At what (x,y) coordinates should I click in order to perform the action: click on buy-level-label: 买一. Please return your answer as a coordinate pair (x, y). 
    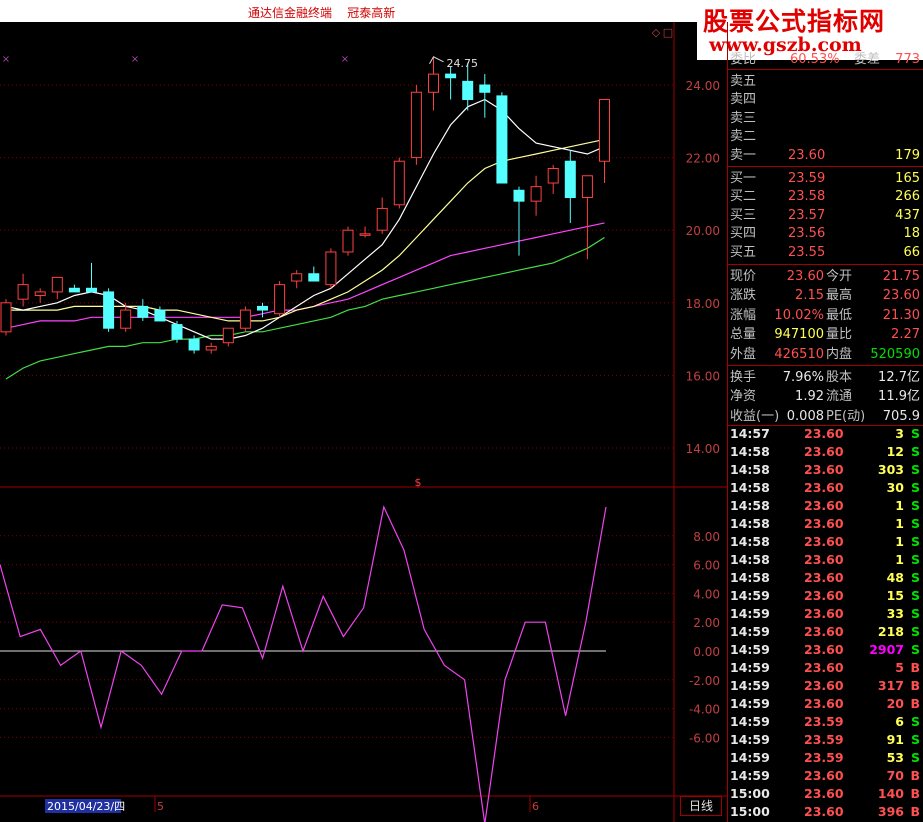
    Looking at the image, I should click on (743, 178).